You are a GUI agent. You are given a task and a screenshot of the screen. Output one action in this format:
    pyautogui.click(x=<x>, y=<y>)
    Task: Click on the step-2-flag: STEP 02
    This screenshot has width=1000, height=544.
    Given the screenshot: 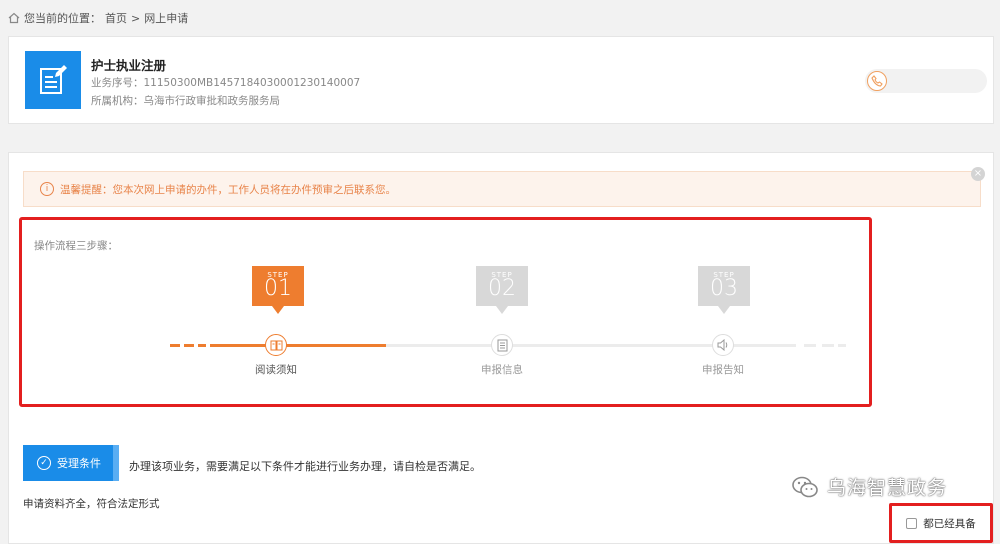 What is the action you would take?
    pyautogui.click(x=502, y=290)
    